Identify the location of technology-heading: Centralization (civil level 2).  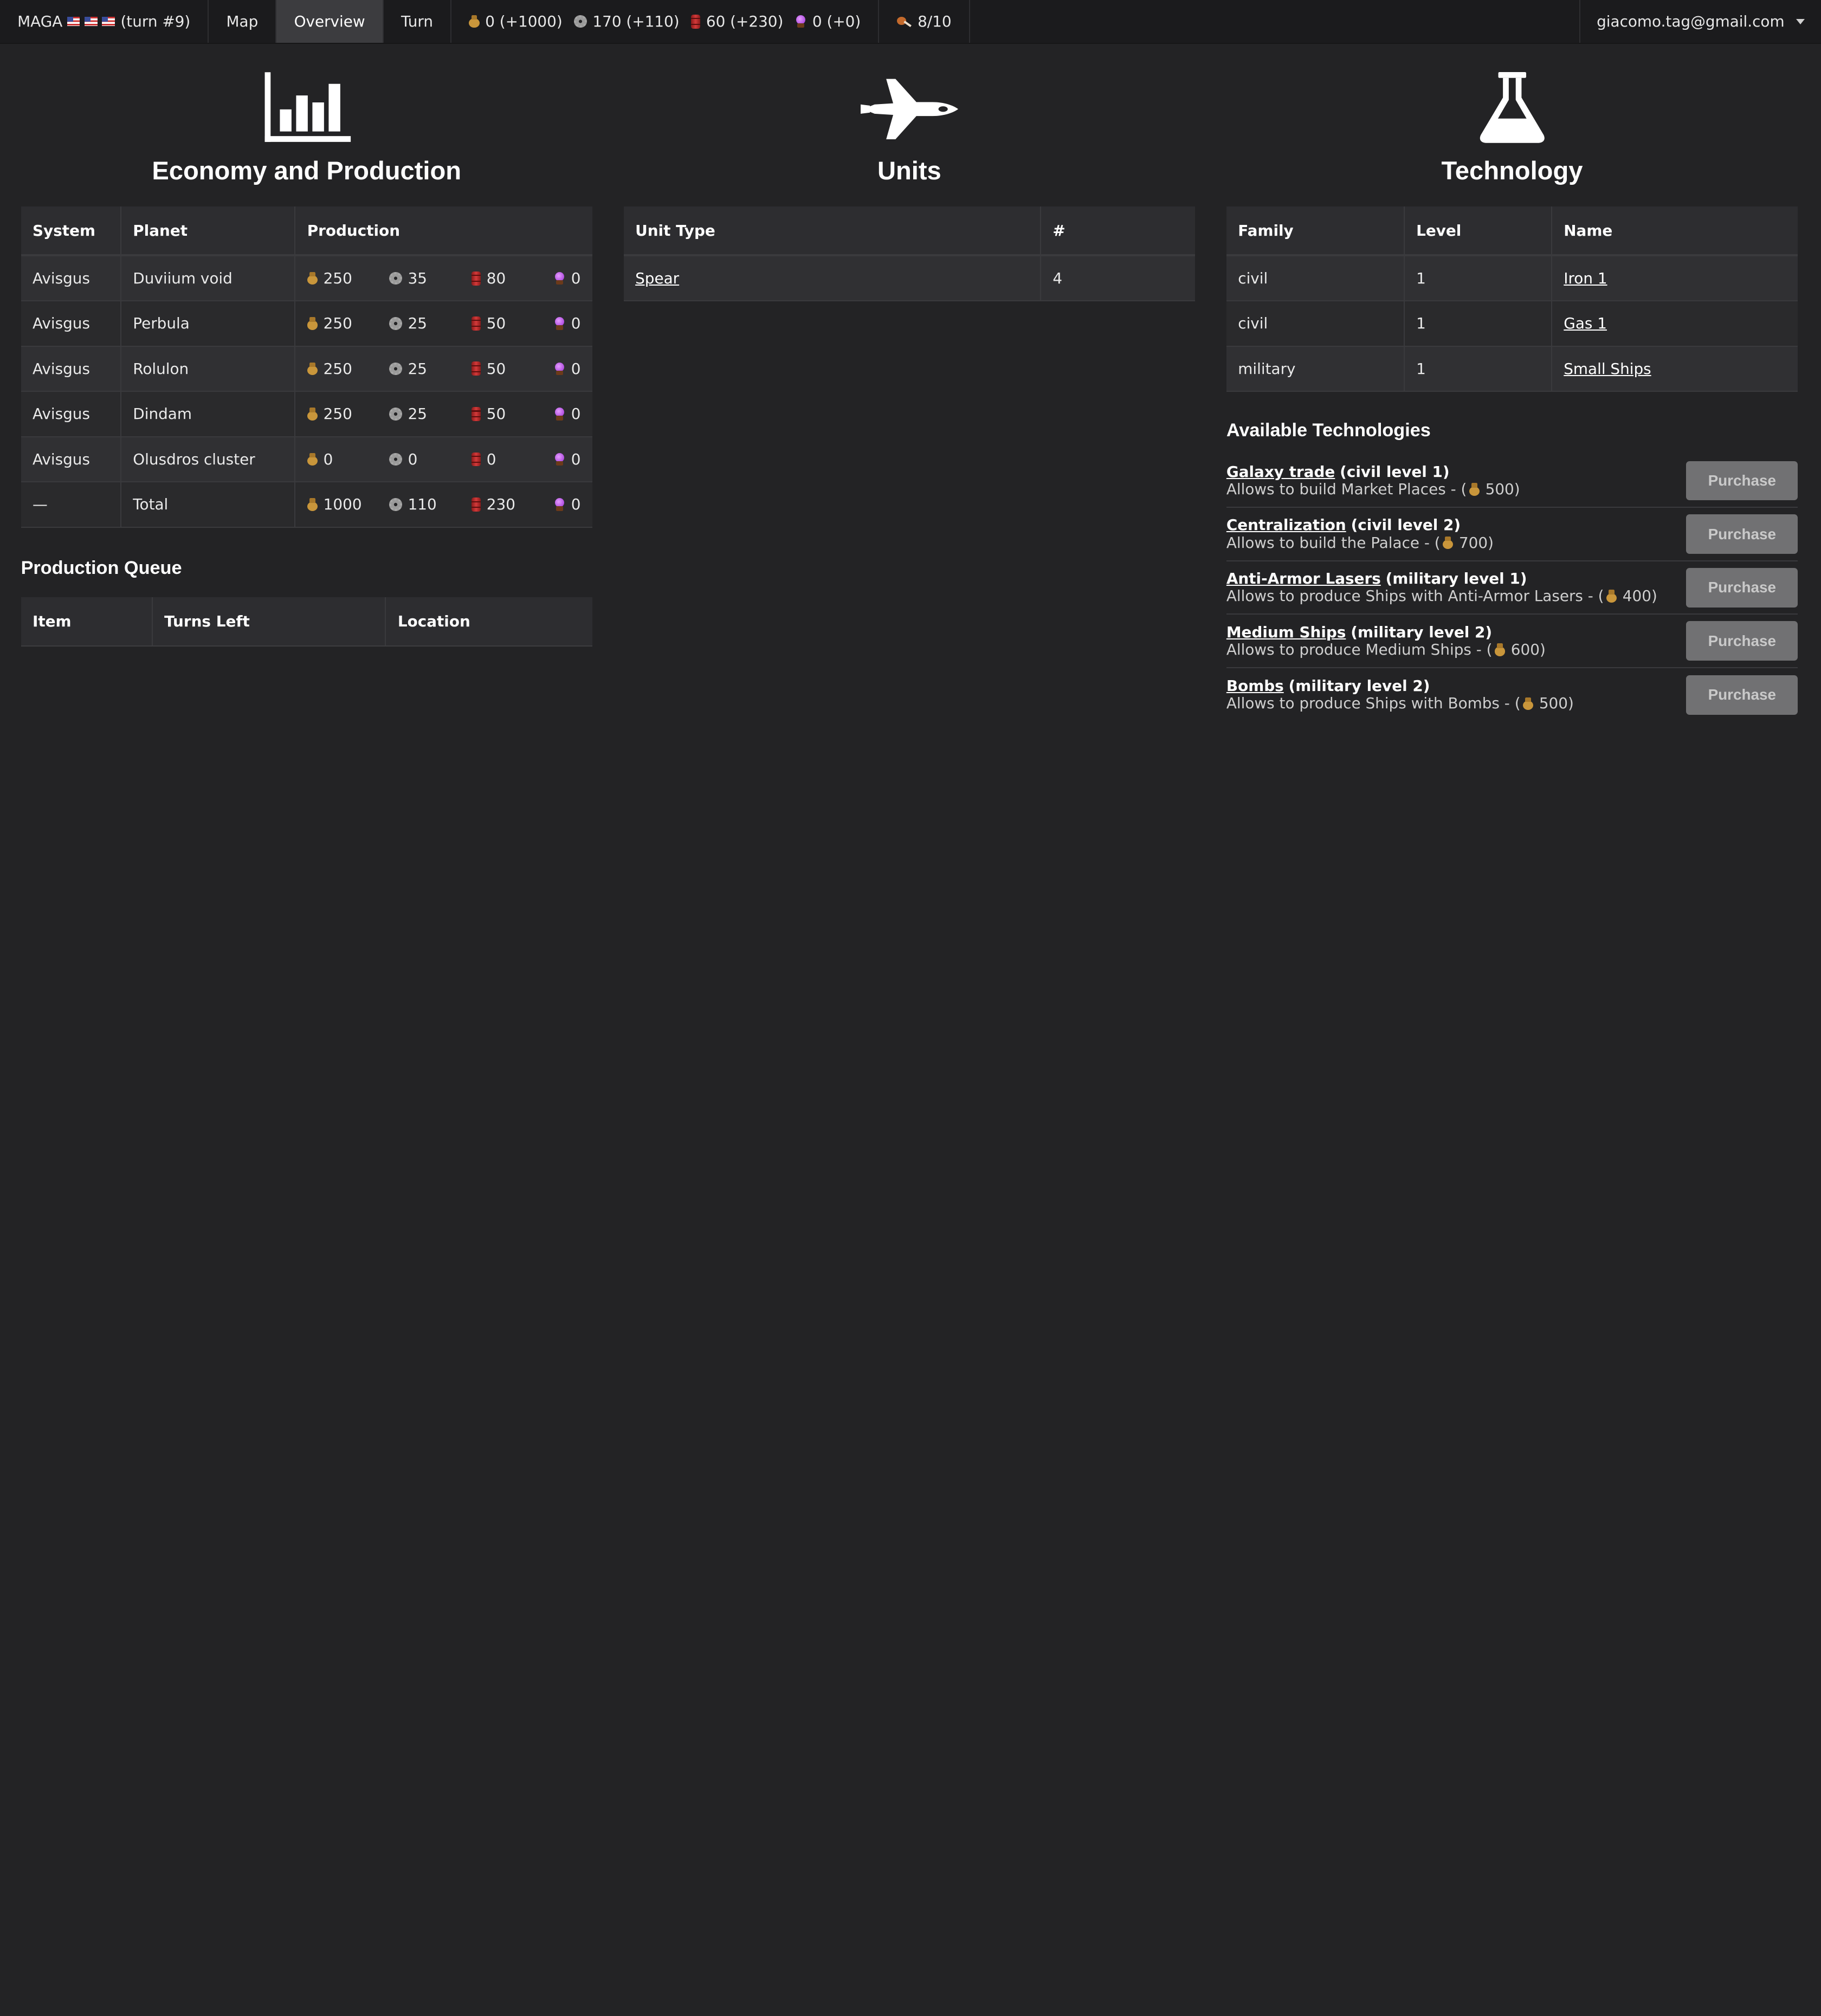
(1360, 525).